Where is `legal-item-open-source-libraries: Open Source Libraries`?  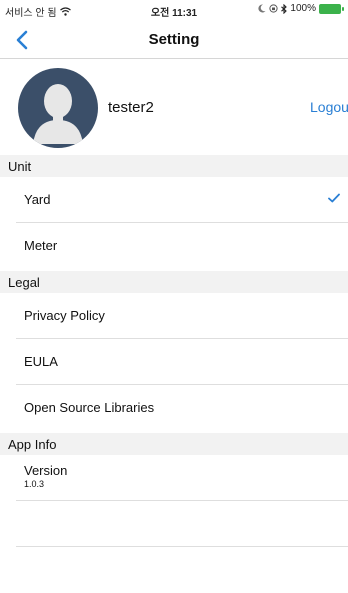 legal-item-open-source-libraries: Open Source Libraries is located at coordinates (174, 408).